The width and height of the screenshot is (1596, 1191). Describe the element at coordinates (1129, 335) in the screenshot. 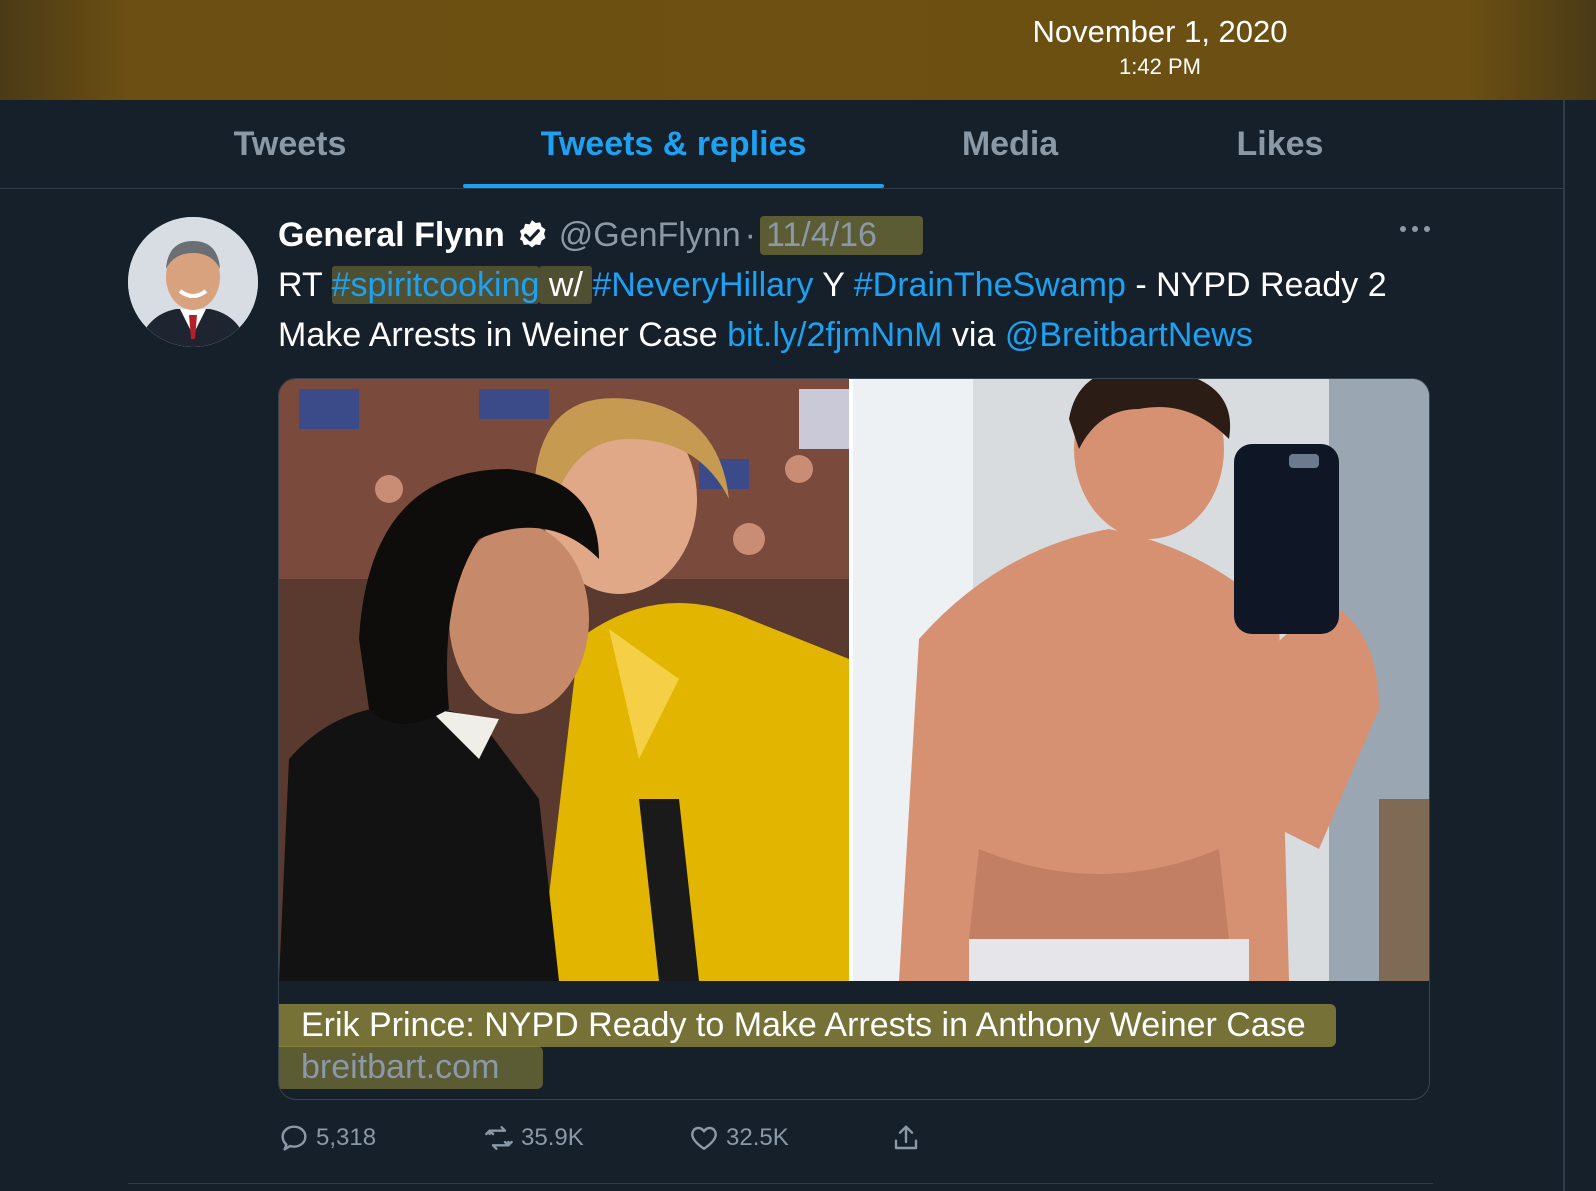

I see `mention-link: @BreitbartNews` at that location.